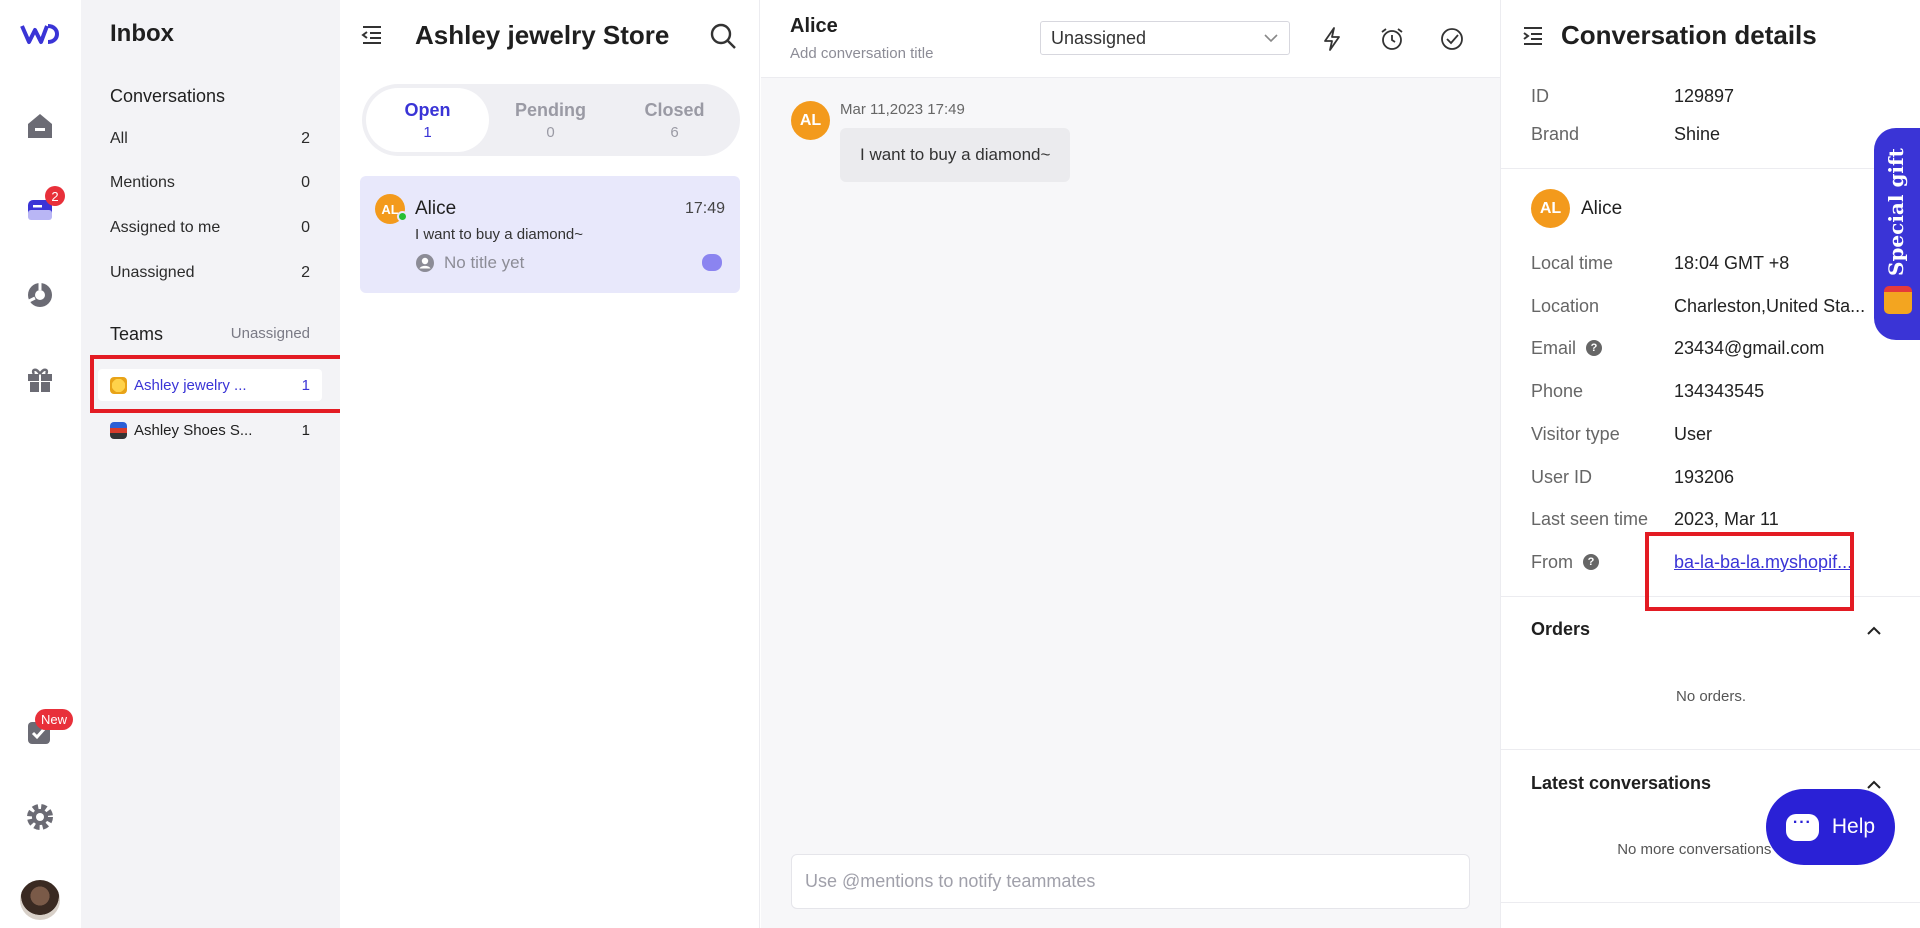  I want to click on inbox-item-label: All, so click(119, 138).